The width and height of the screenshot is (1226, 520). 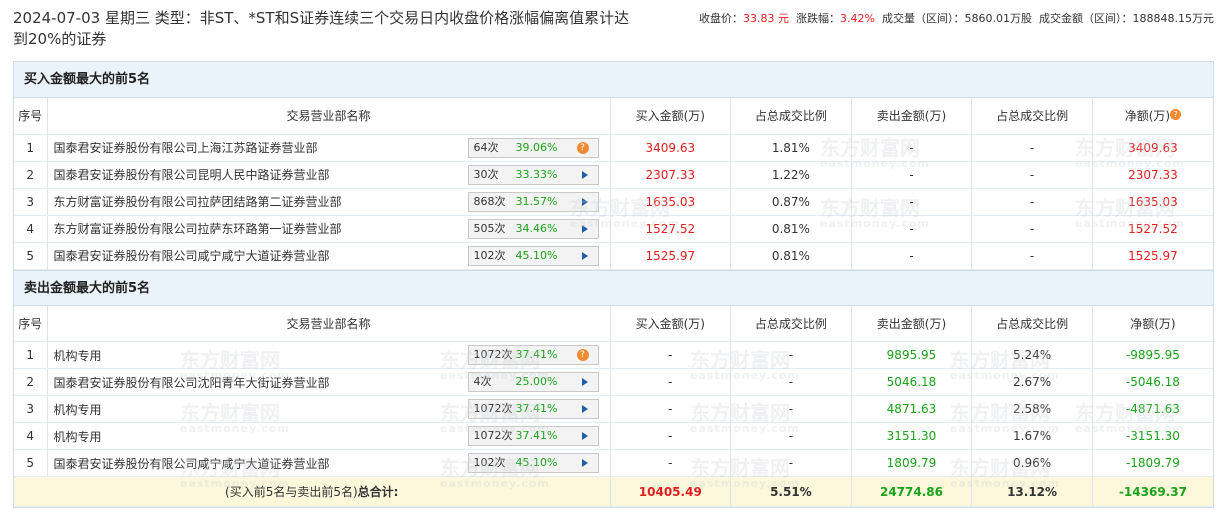 What do you see at coordinates (1152, 175) in the screenshot?
I see `net-amount: 2307.33` at bounding box center [1152, 175].